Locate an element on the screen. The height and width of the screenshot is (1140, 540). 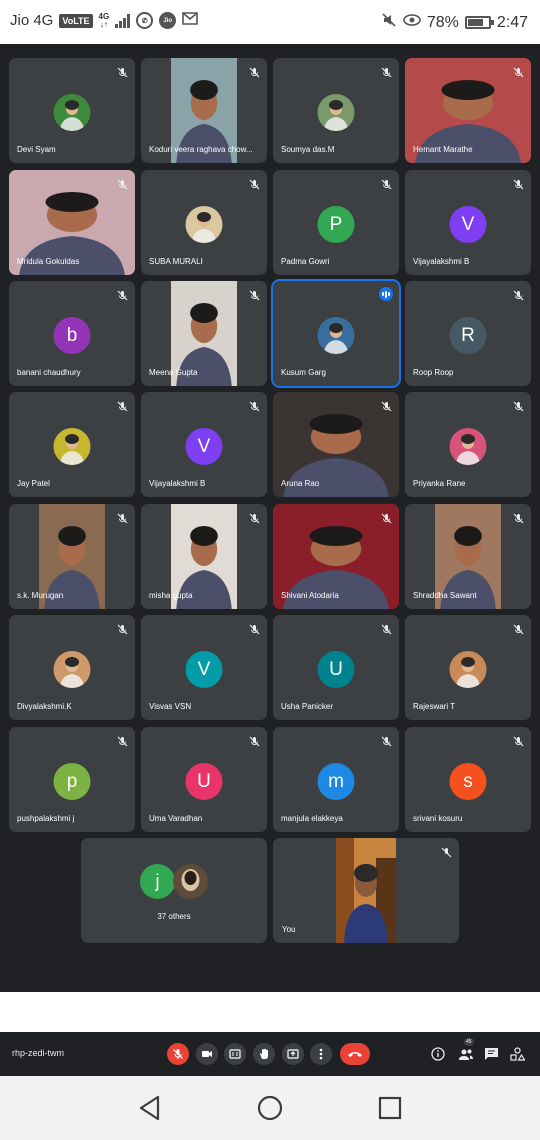
back-button is located at coordinates (150, 1108).